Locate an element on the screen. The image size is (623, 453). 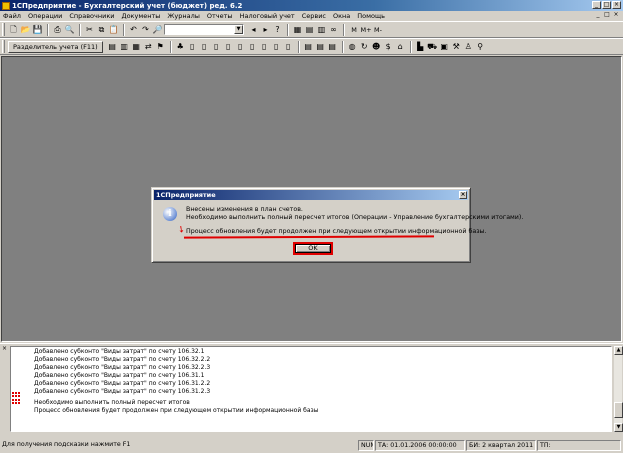
undo-icon: ↶ is located at coordinates (133, 29).